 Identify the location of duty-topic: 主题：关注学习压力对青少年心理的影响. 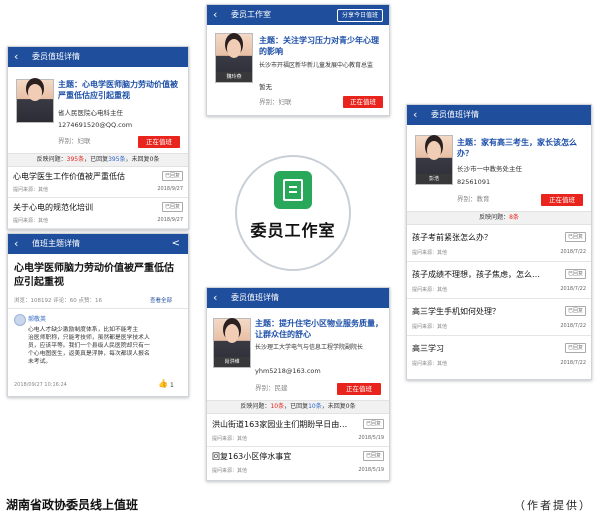
(319, 46).